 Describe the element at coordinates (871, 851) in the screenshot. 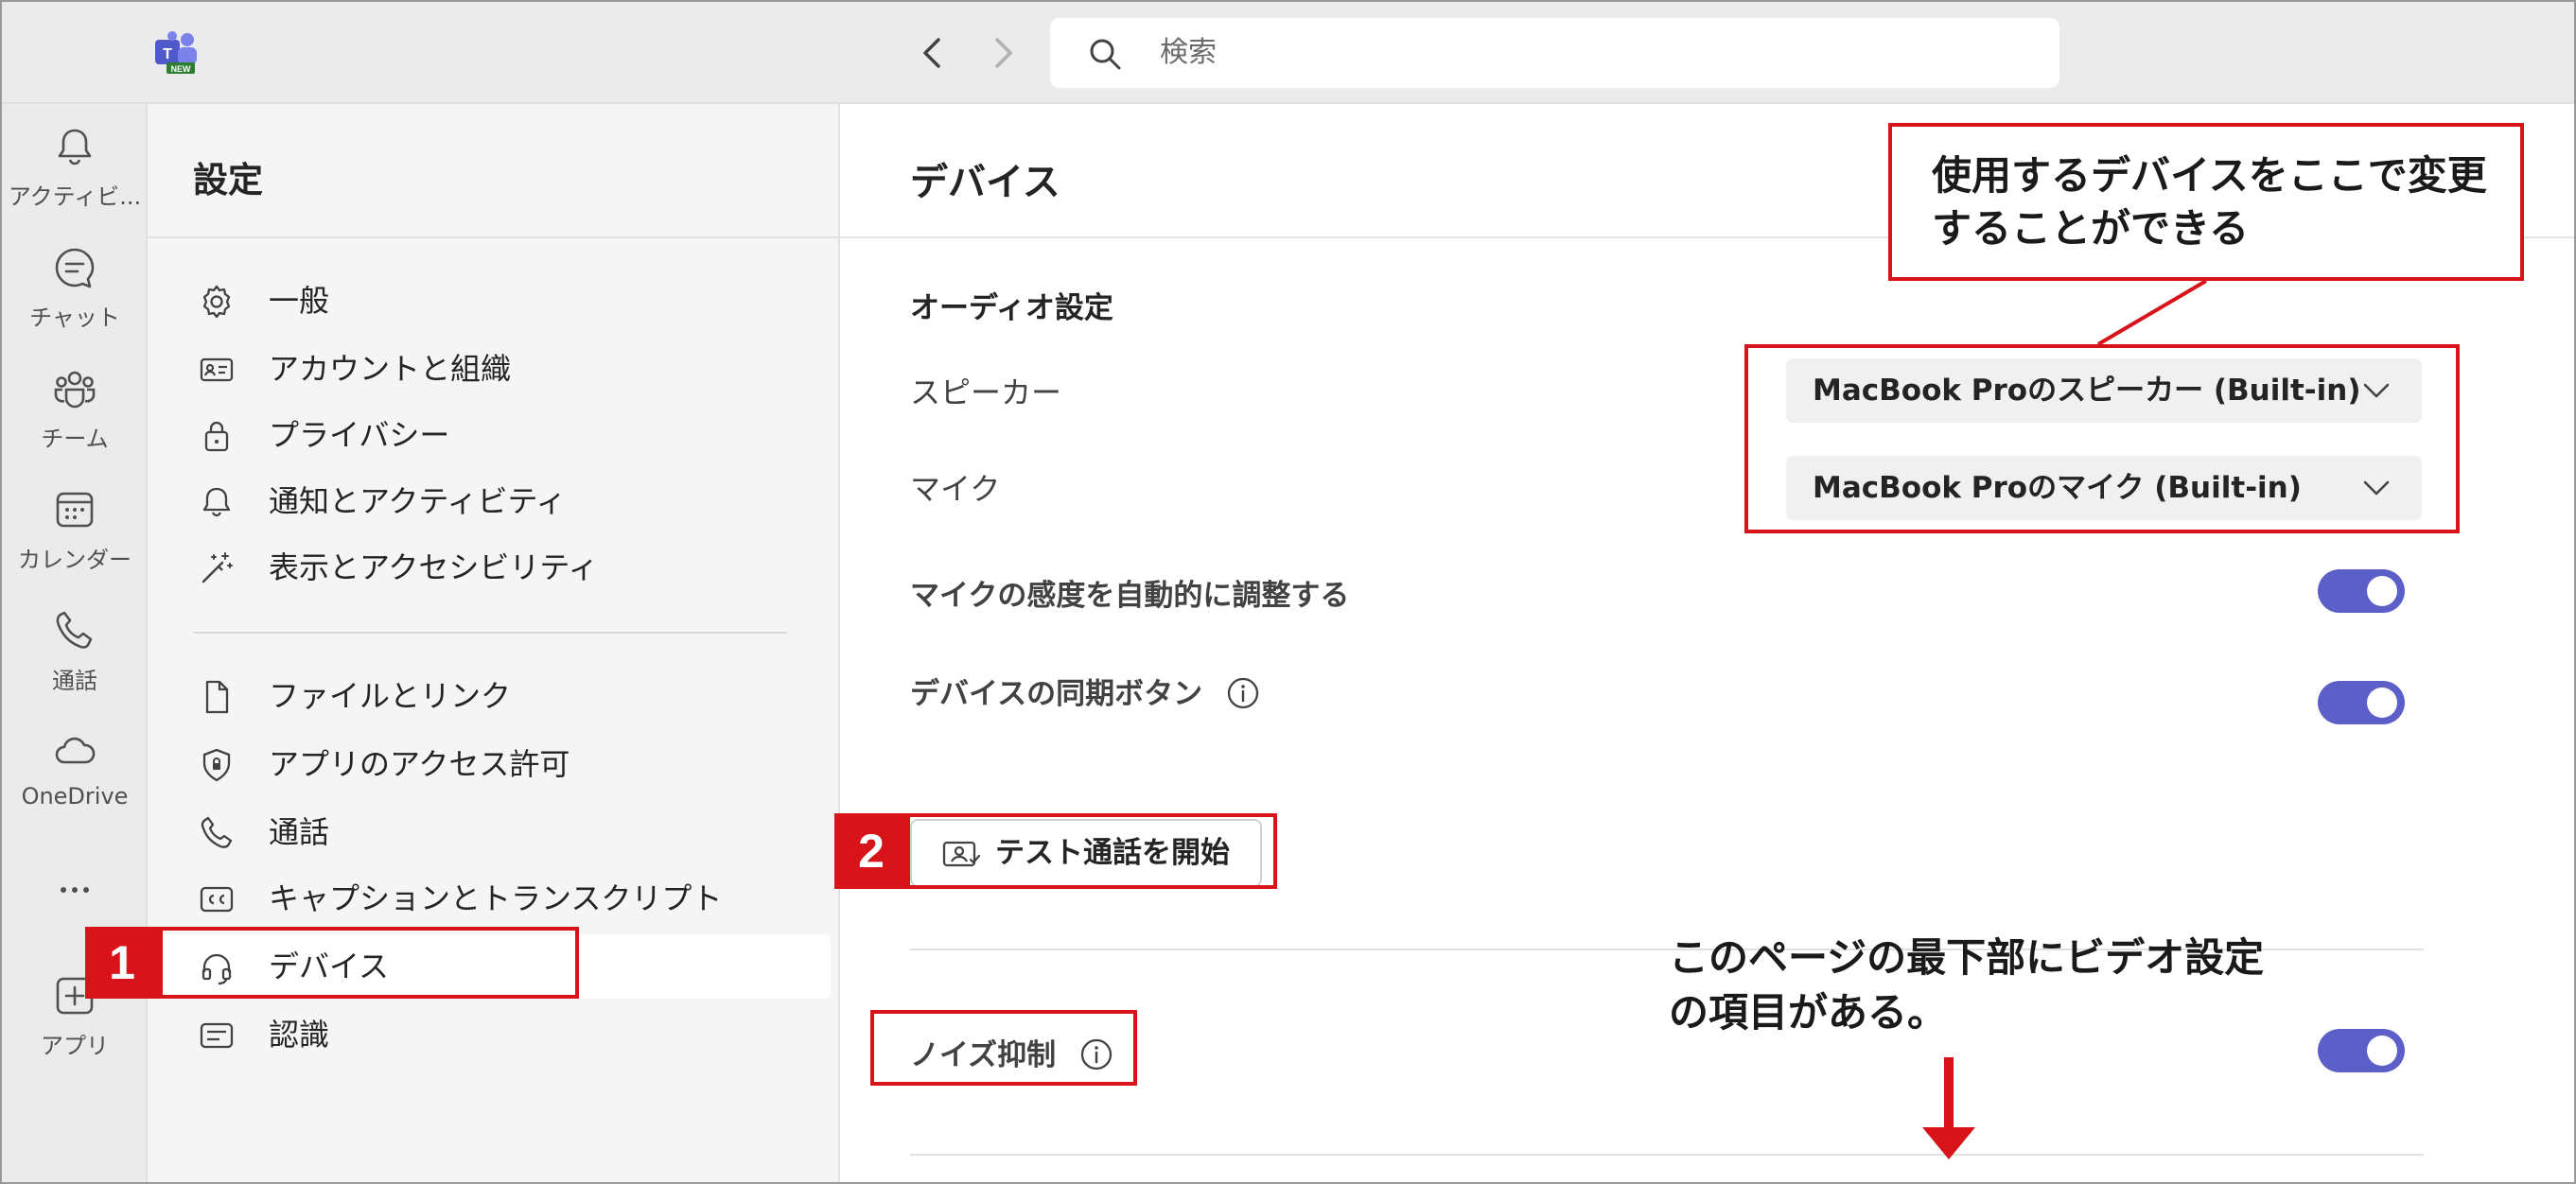

I see `step-badge-2: 2` at that location.